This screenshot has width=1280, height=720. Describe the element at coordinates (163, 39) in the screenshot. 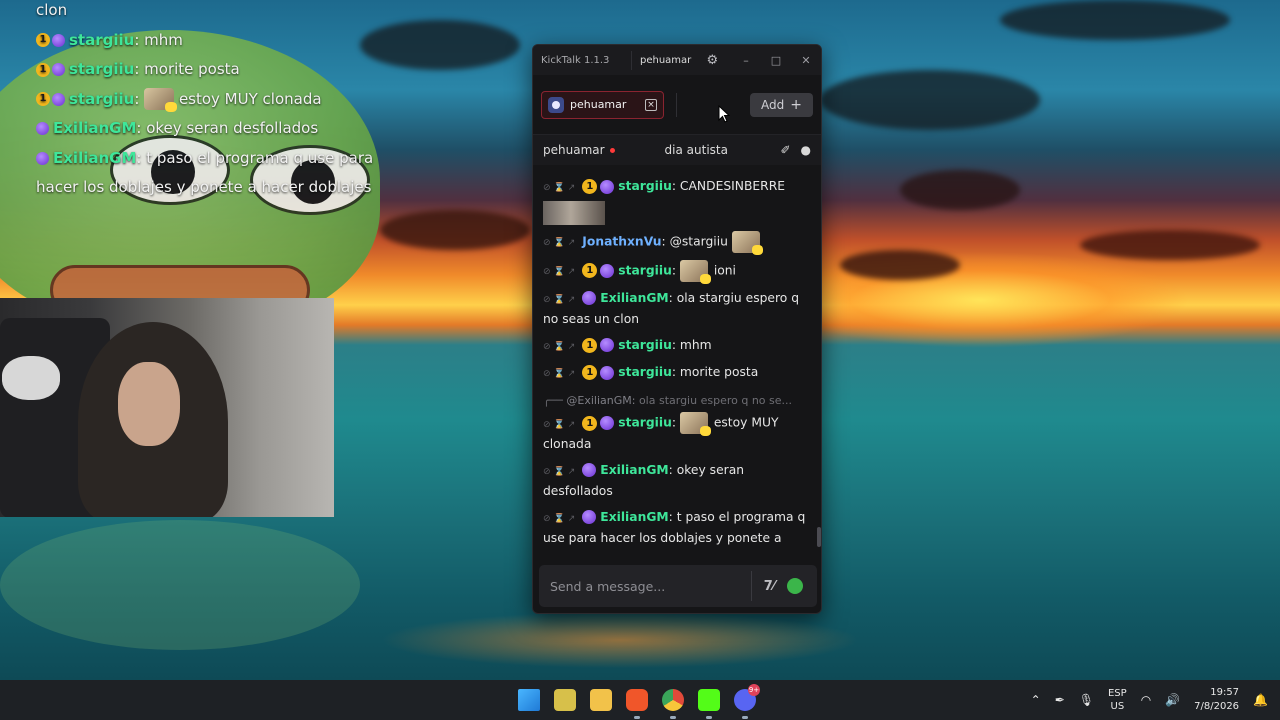

I see `overlay-message-text: mhm` at that location.